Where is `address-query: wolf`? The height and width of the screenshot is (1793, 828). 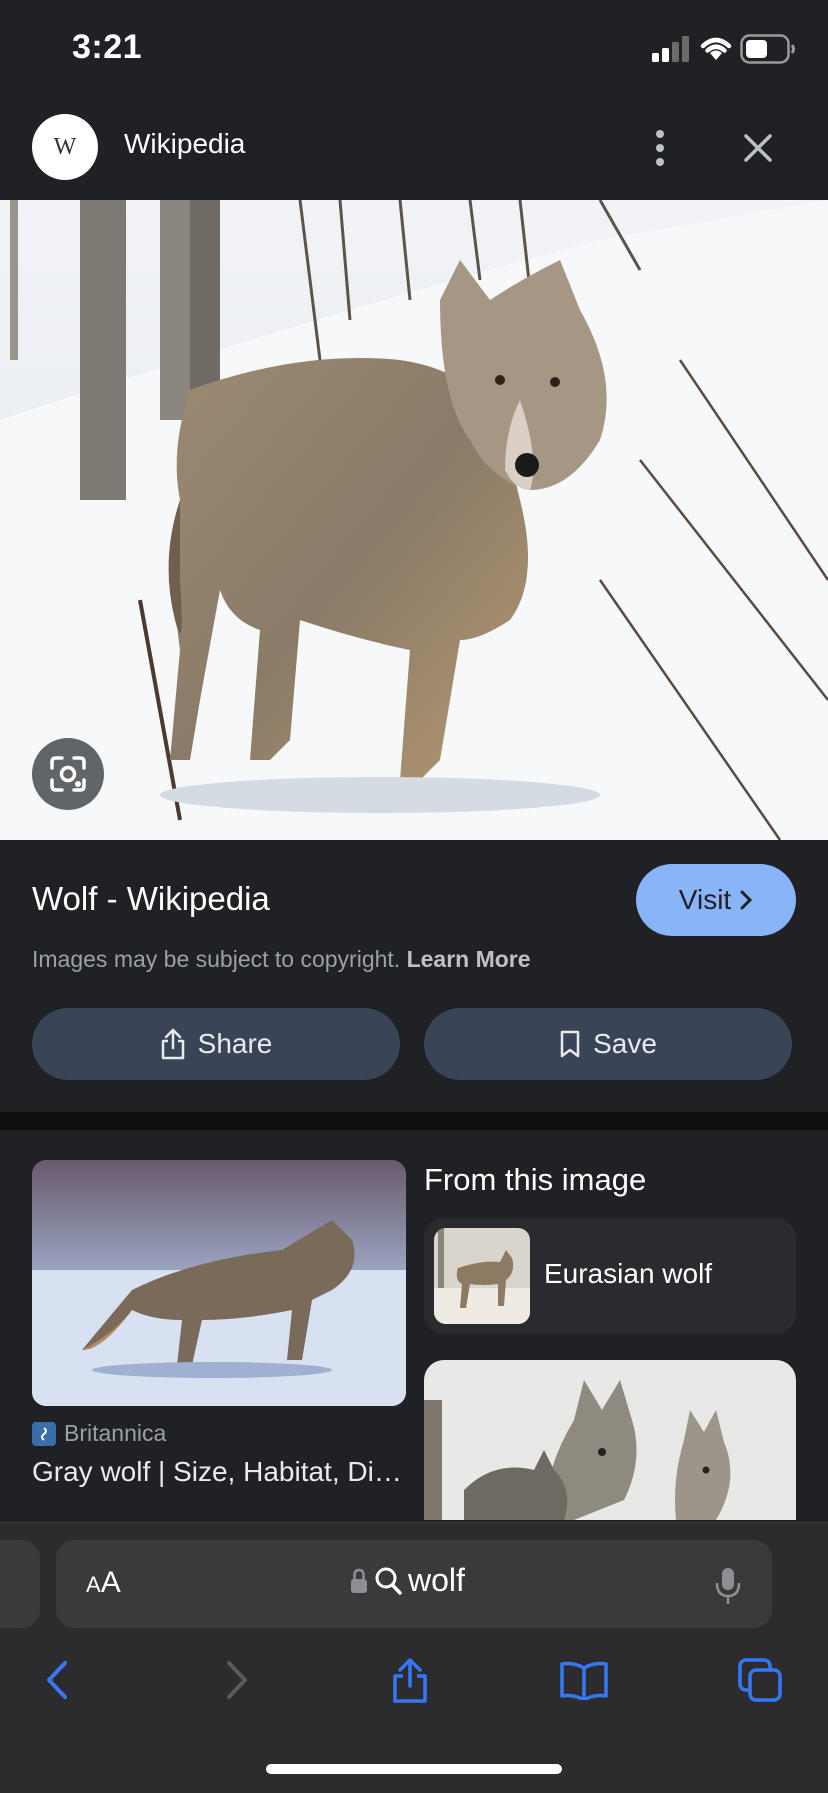 address-query: wolf is located at coordinates (407, 1580).